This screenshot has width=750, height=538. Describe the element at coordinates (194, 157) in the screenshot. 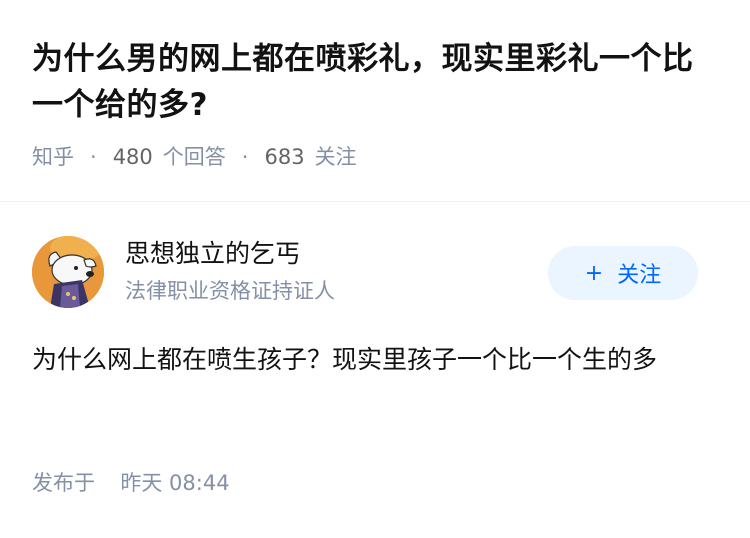

I see `answer-count-label: 个回答` at that location.